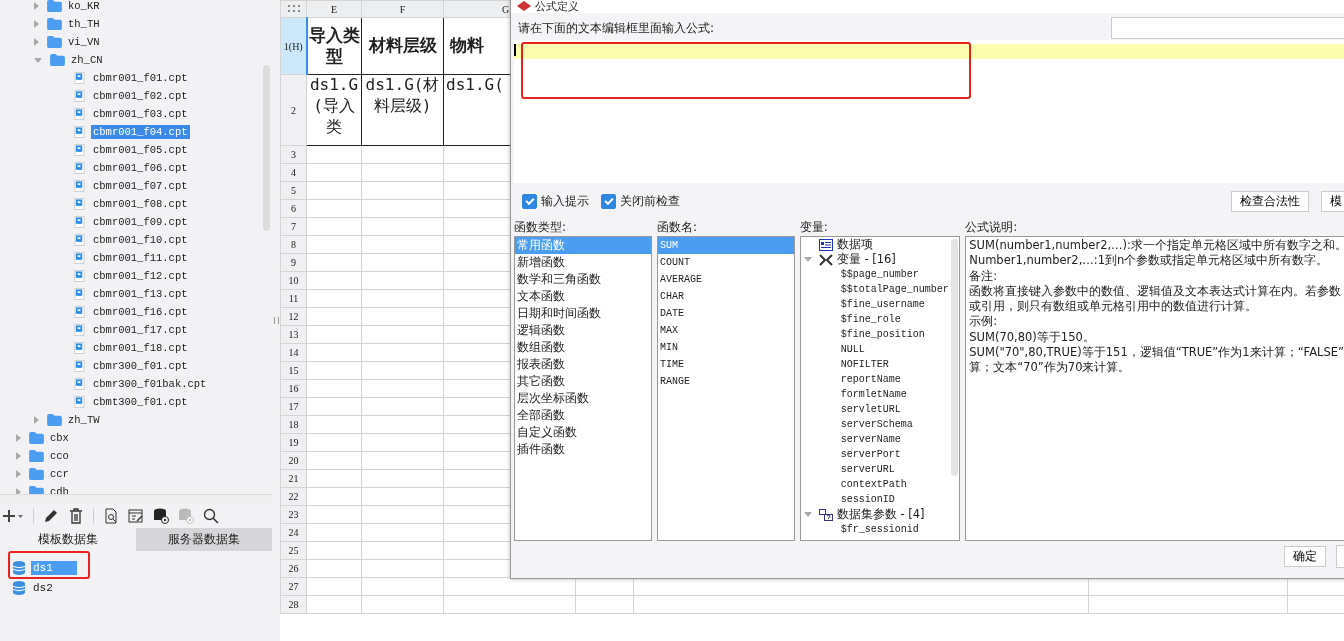 The width and height of the screenshot is (1344, 641). I want to click on variable-item: $fr_sessionid, so click(879, 529).